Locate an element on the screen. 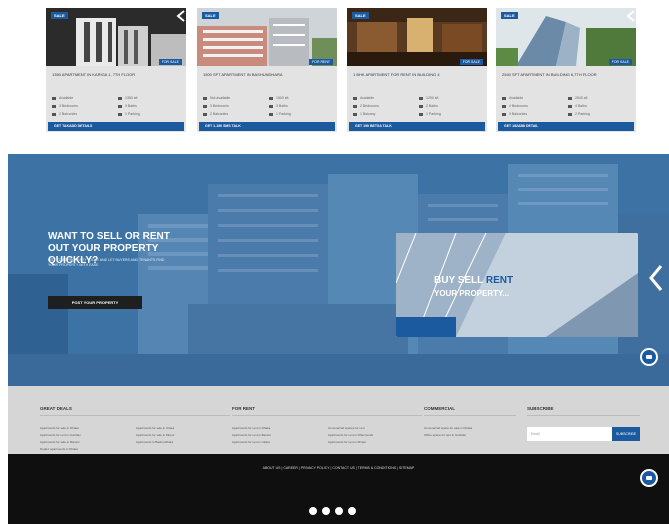 The image size is (669, 524). footer-link: Apartments for sale in Dhaka is located at coordinates (59, 428).